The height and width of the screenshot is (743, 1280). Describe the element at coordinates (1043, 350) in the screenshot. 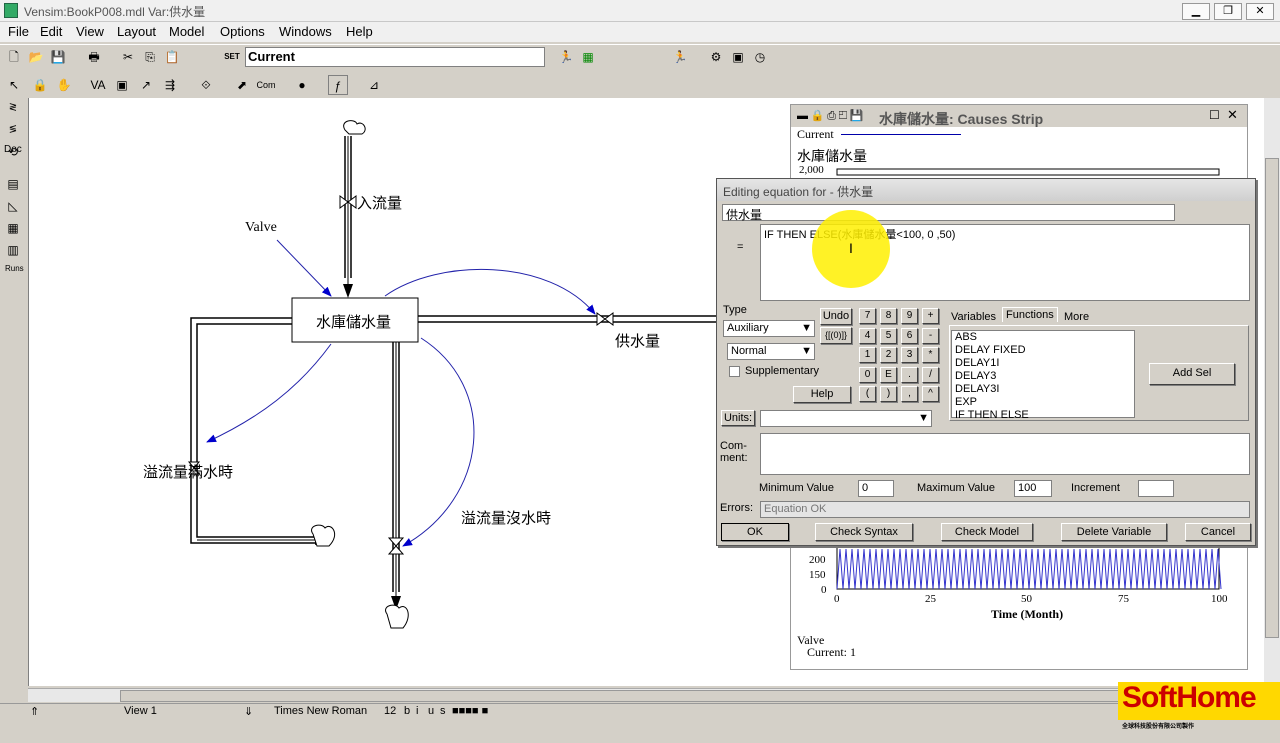

I see `function-list-item: DELAY FIXED` at that location.